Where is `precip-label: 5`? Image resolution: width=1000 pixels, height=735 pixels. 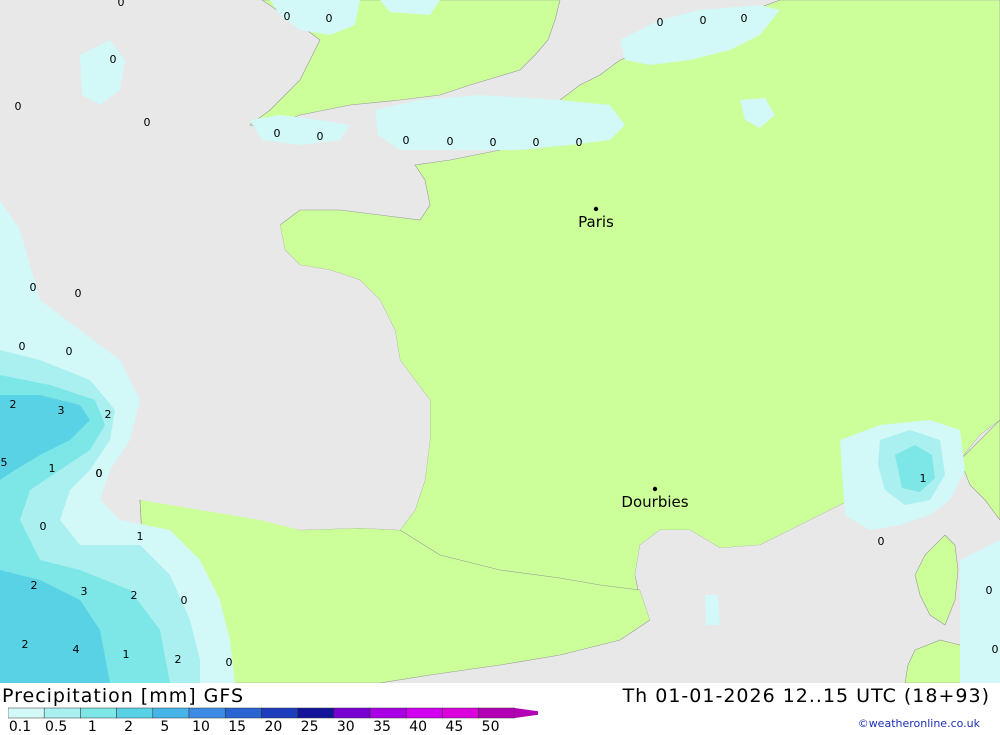 precip-label: 5 is located at coordinates (4, 462).